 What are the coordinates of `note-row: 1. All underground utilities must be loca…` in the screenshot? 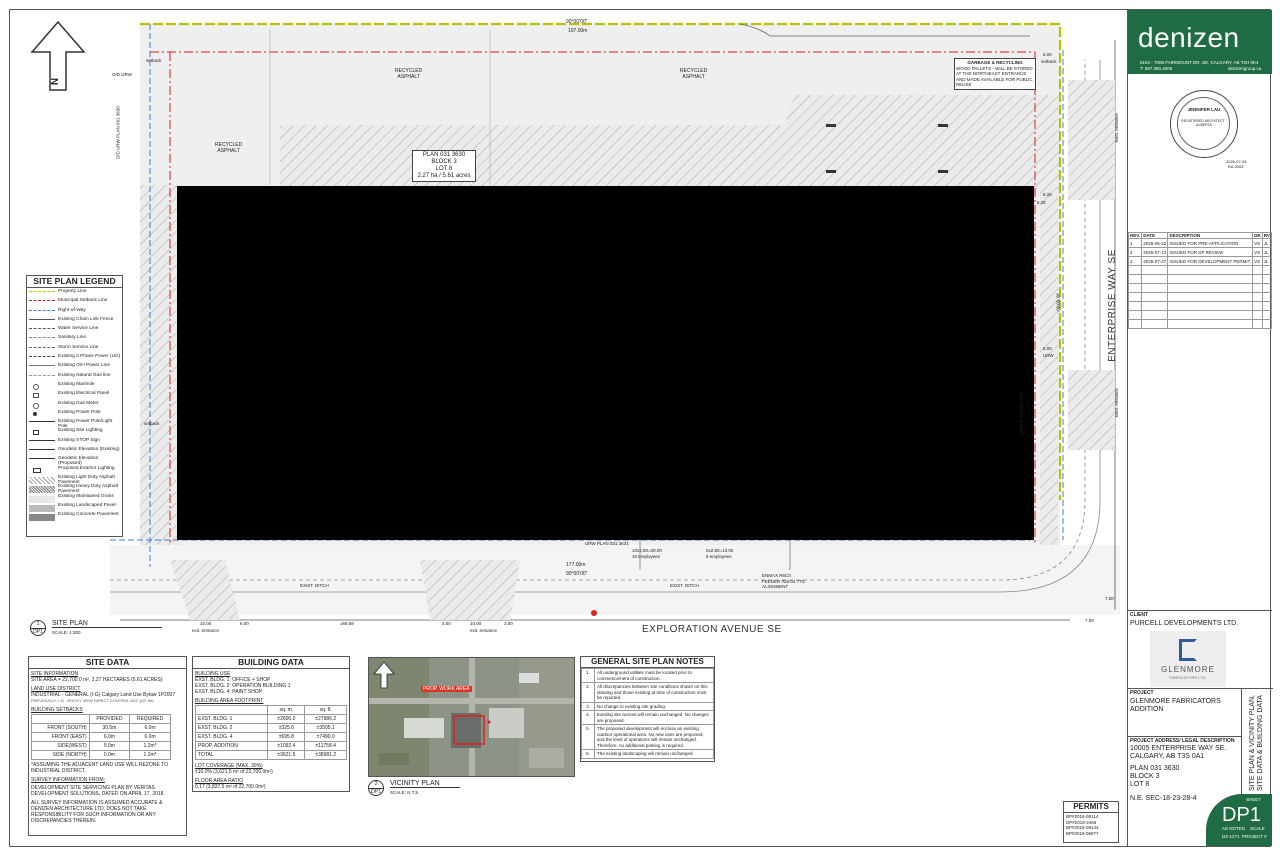 It's located at (647, 675).